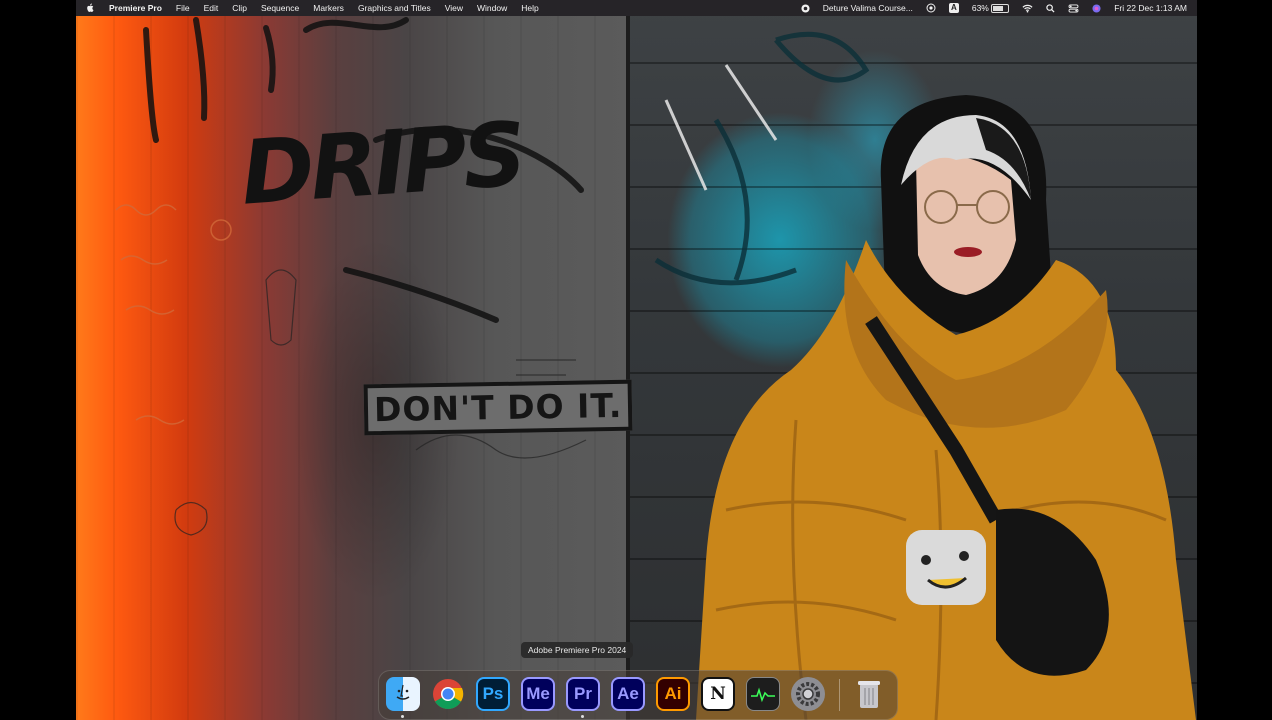 This screenshot has width=1272, height=720. I want to click on stencil-dont-do-it: DON'T DO IT., so click(498, 407).